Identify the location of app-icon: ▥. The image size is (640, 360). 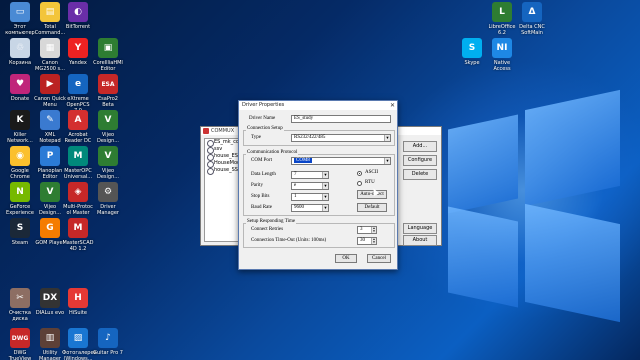
(50, 338).